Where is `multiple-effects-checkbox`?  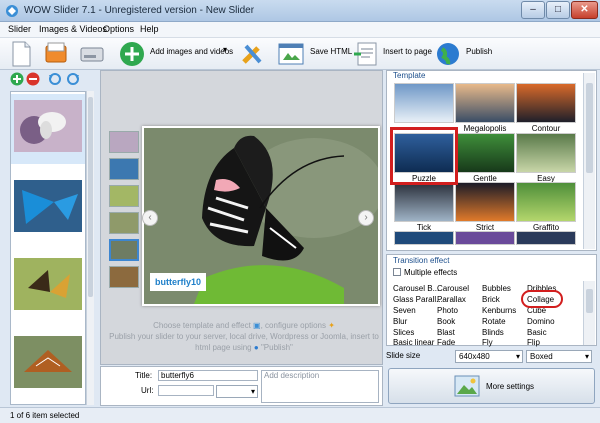 multiple-effects-checkbox is located at coordinates (397, 272).